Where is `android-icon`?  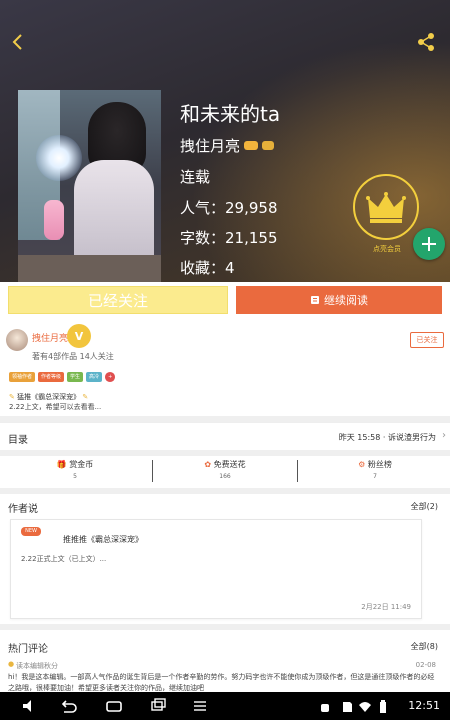
android-icon is located at coordinates (325, 706).